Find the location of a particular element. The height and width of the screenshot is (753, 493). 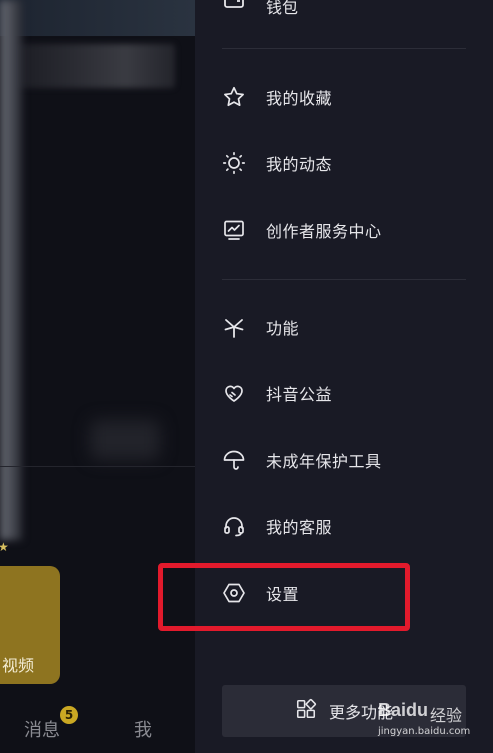

star-icon is located at coordinates (234, 97).